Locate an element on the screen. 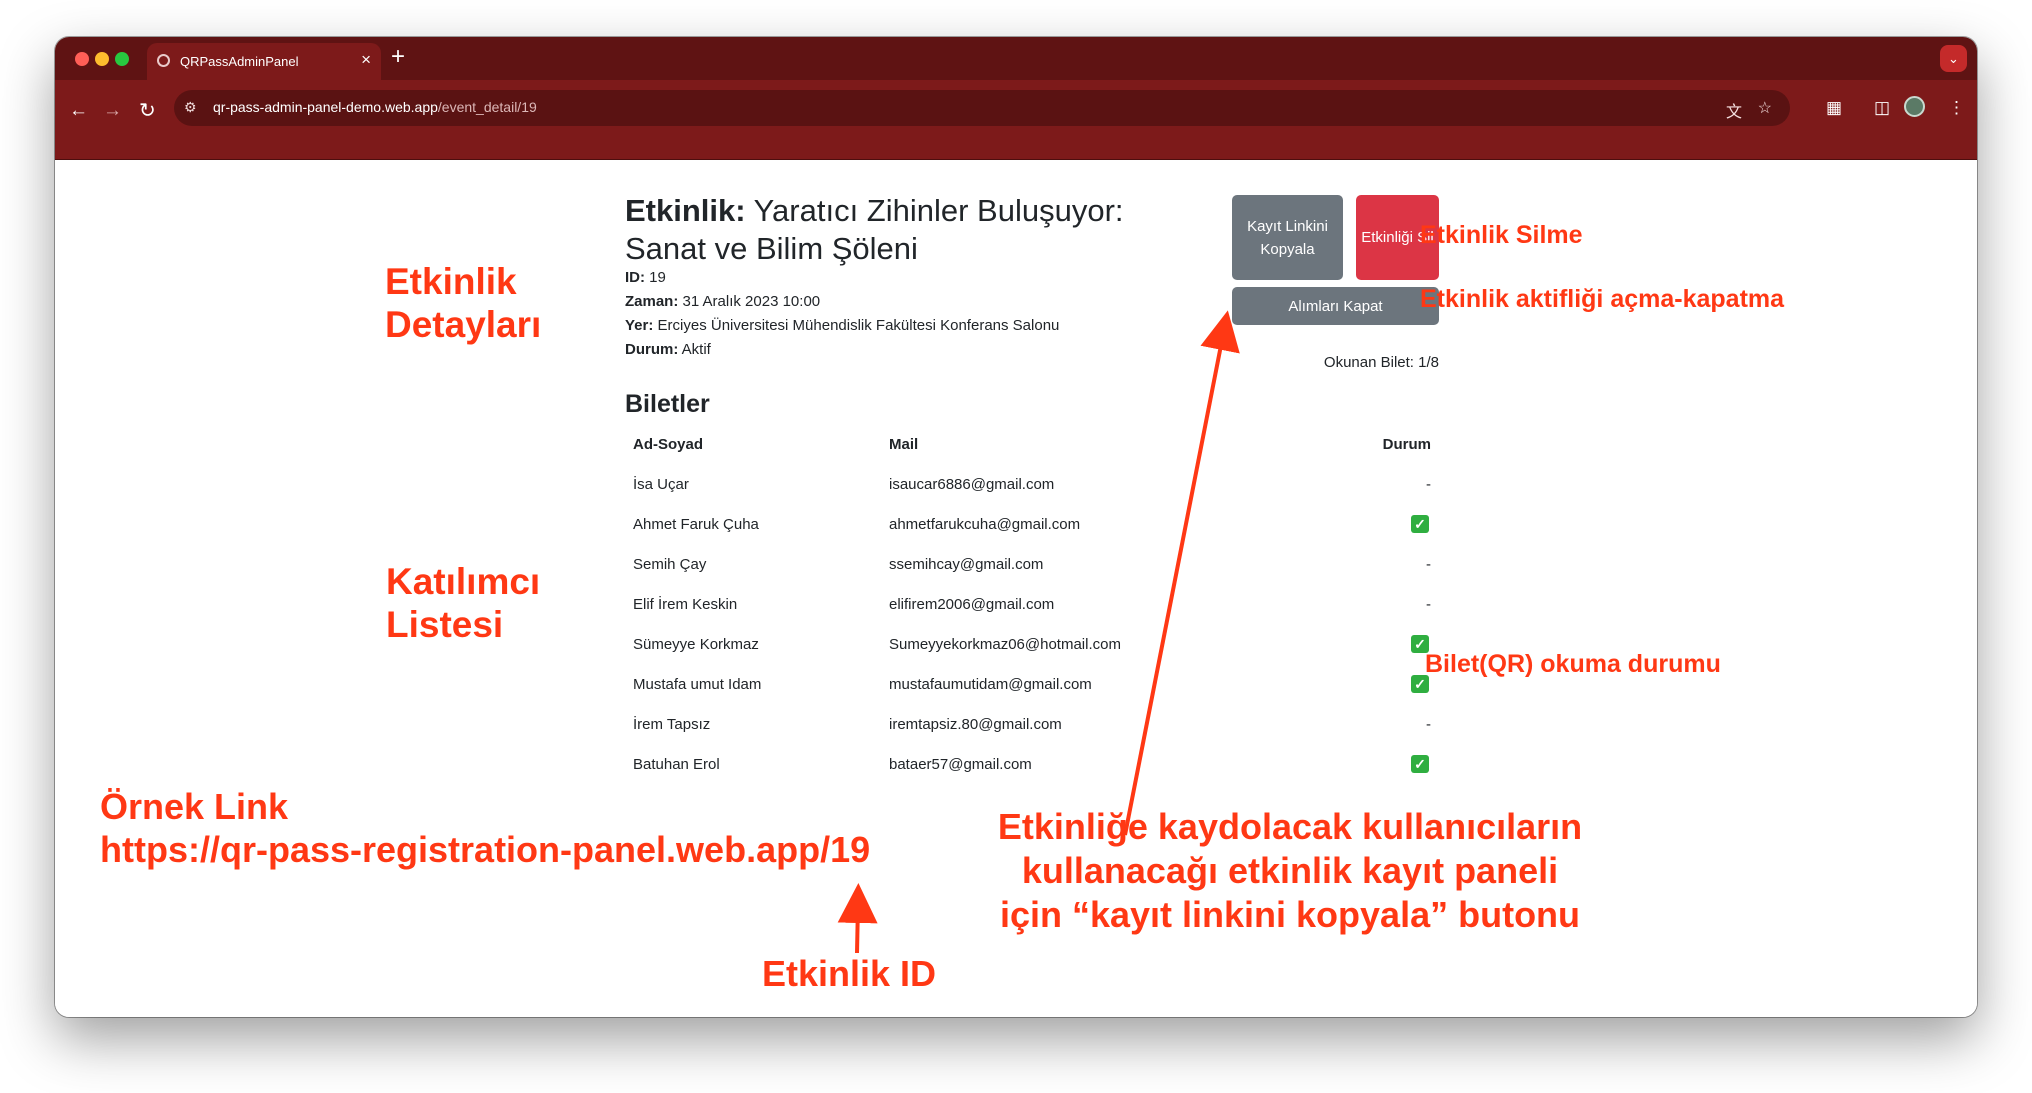  annotation-delete-event: Etkinlik Silme is located at coordinates (1501, 235).